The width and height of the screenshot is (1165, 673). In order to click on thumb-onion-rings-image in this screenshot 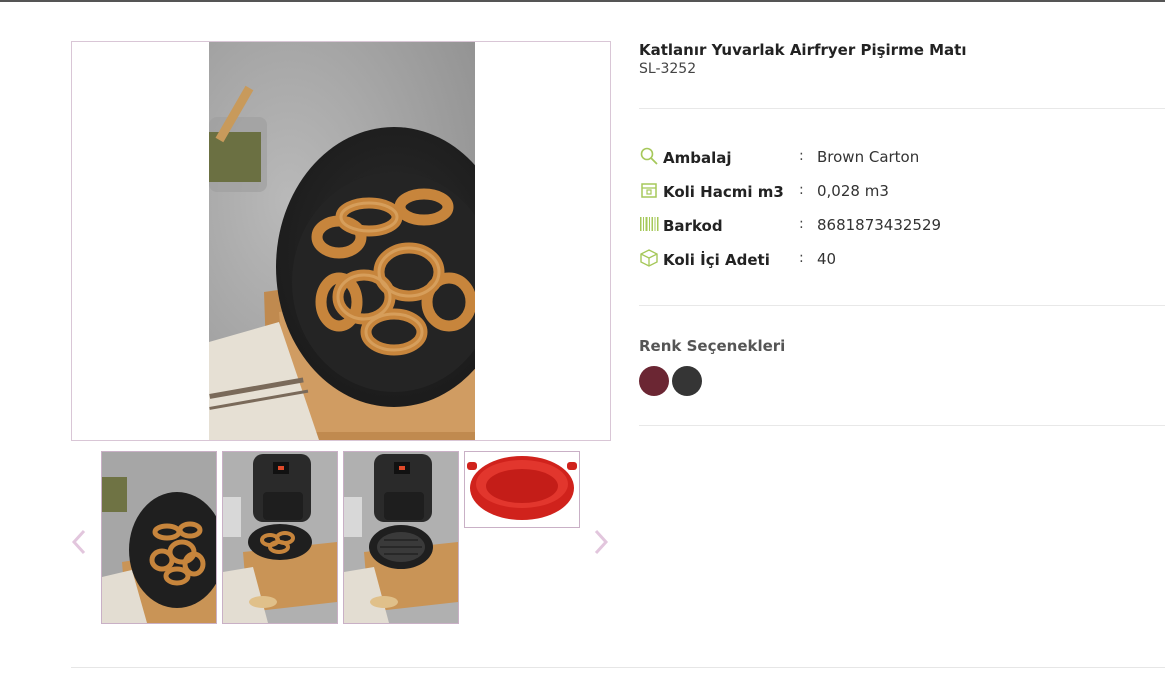, I will do `click(159, 537)`.